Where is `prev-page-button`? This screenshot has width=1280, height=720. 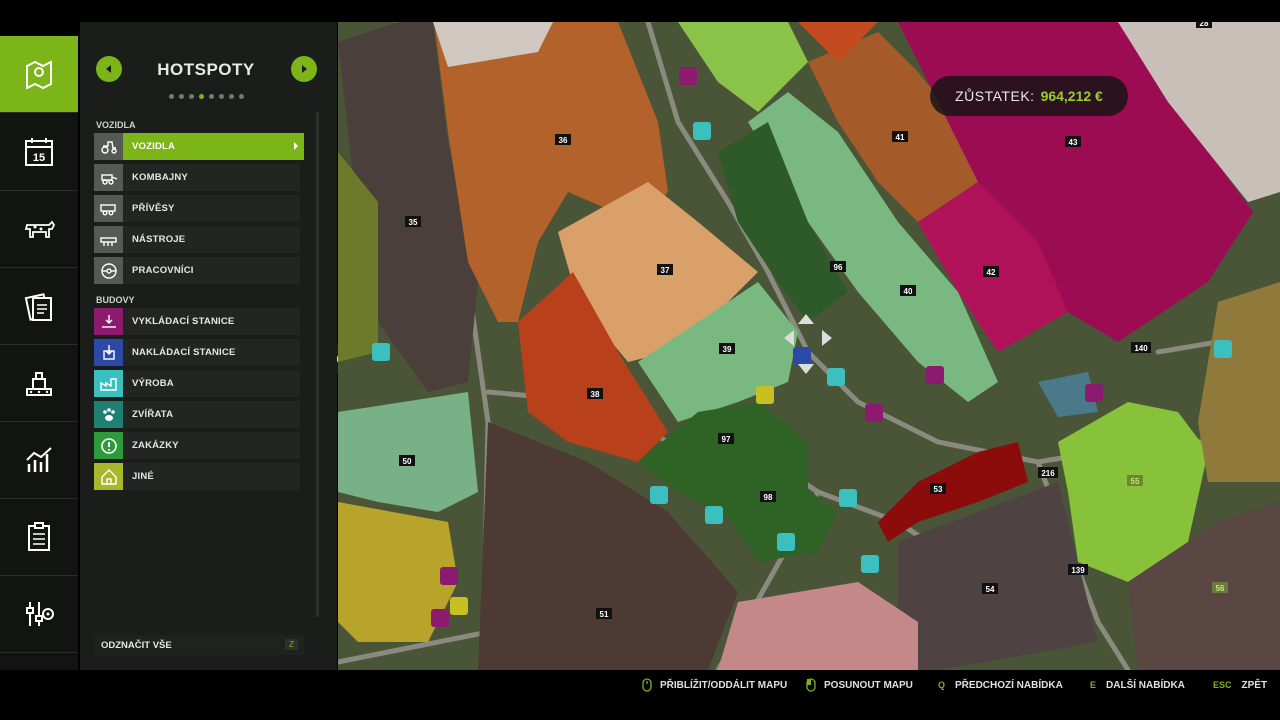
prev-page-button is located at coordinates (109, 69).